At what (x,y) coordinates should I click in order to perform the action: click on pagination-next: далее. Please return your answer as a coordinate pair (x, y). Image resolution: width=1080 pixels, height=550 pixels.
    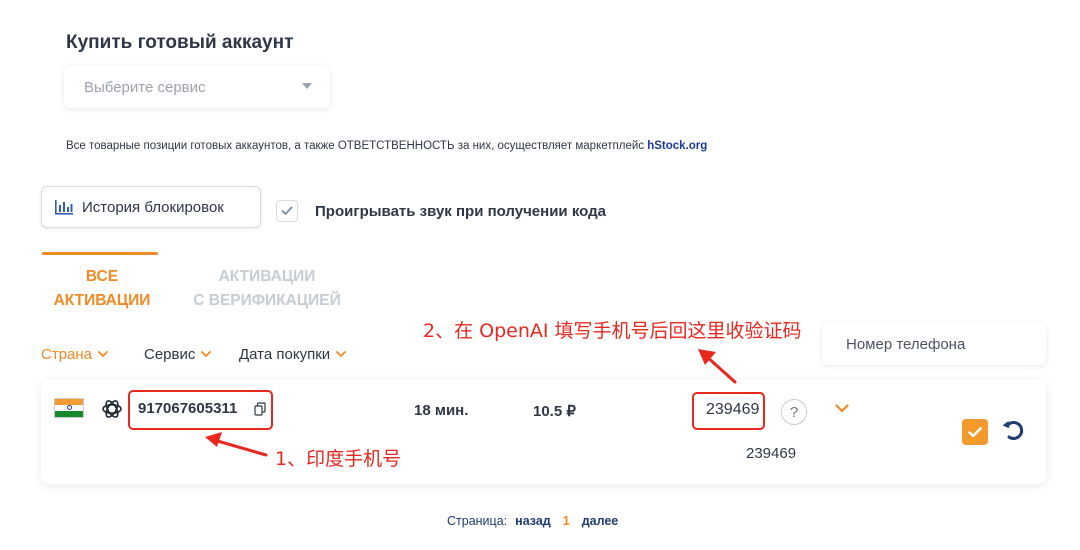
    Looking at the image, I should click on (600, 521).